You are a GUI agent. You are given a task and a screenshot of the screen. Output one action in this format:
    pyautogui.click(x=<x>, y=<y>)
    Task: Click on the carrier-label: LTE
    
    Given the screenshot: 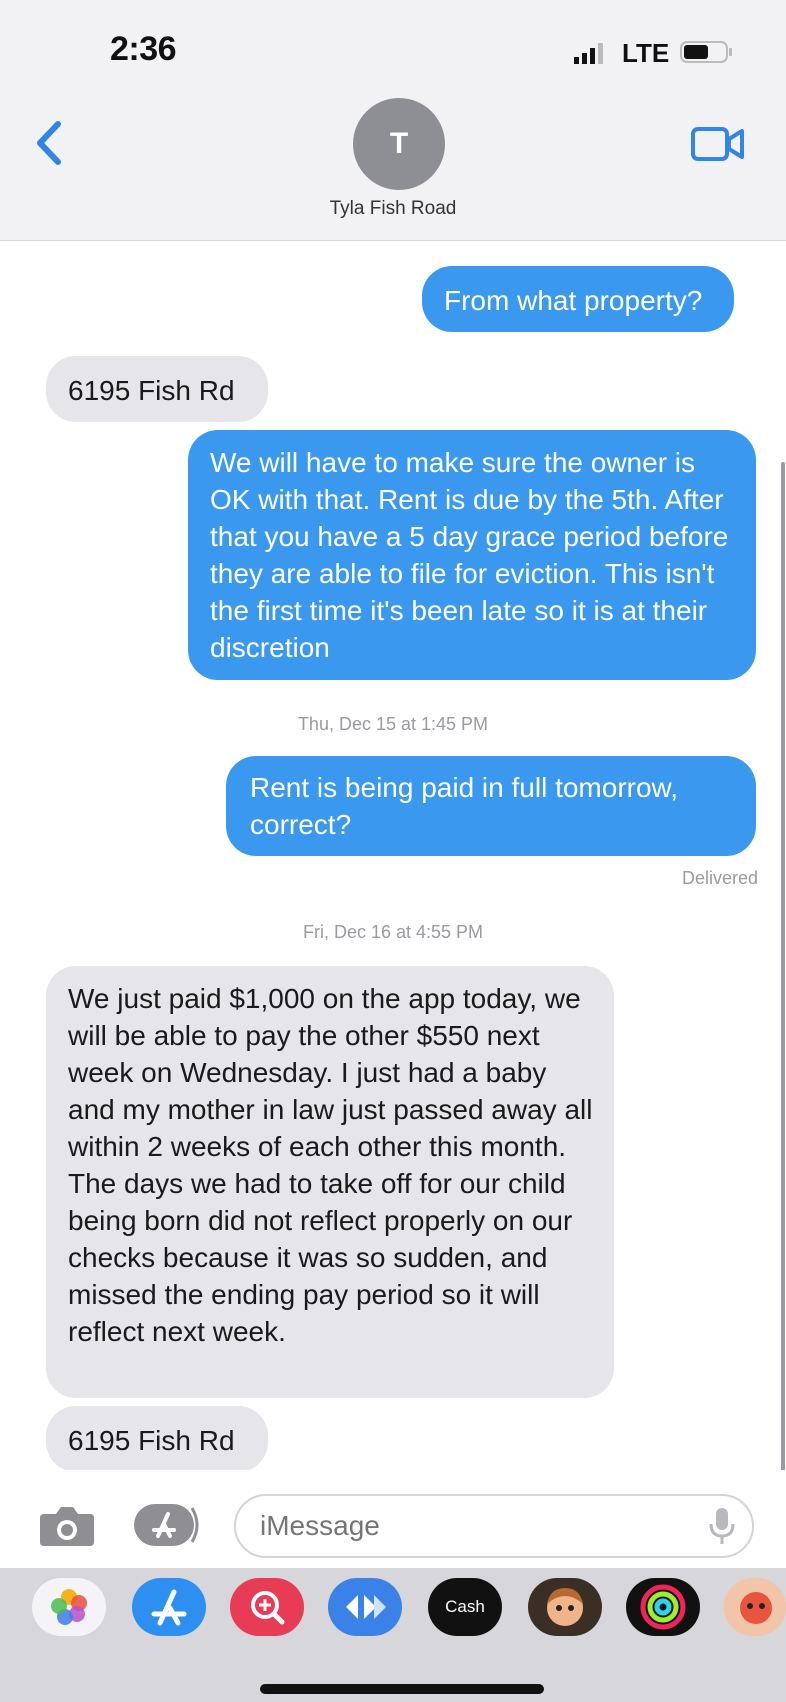 What is the action you would take?
    pyautogui.click(x=646, y=53)
    